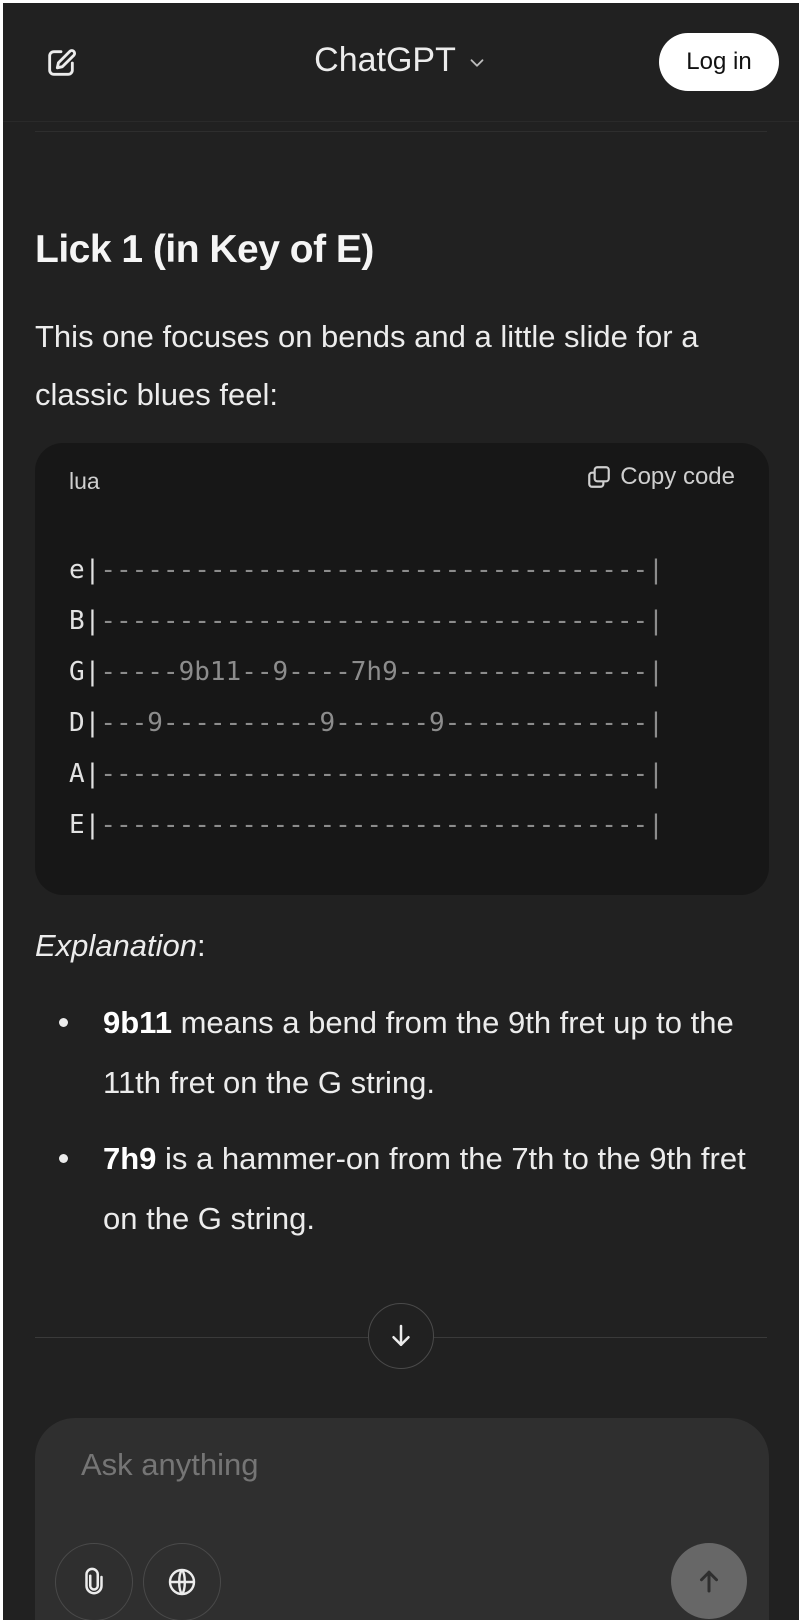 The width and height of the screenshot is (802, 1620). I want to click on string-label: G|, so click(85, 672).